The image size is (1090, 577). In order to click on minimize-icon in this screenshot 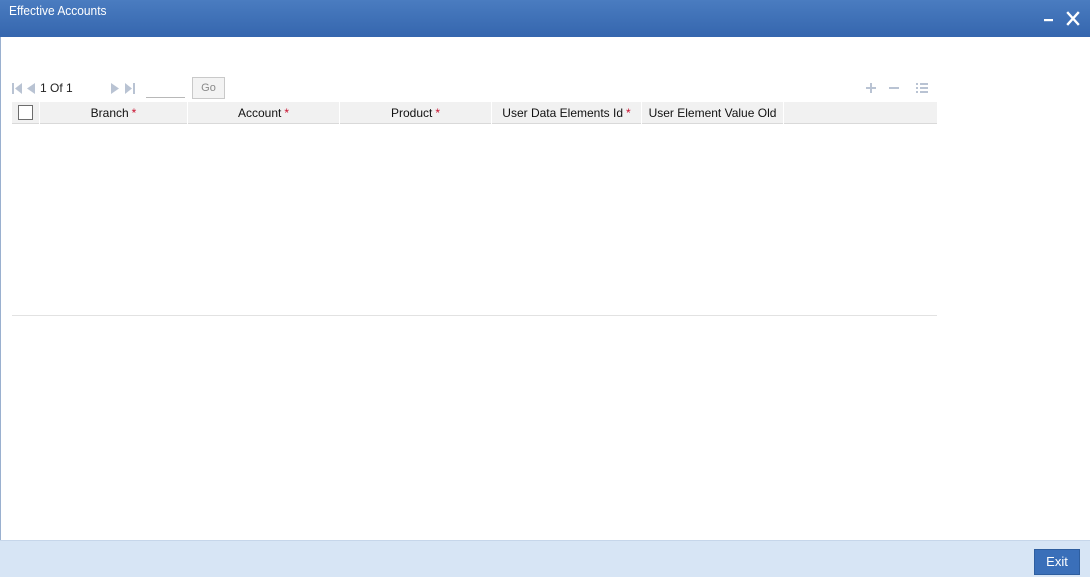, I will do `click(1049, 19)`.